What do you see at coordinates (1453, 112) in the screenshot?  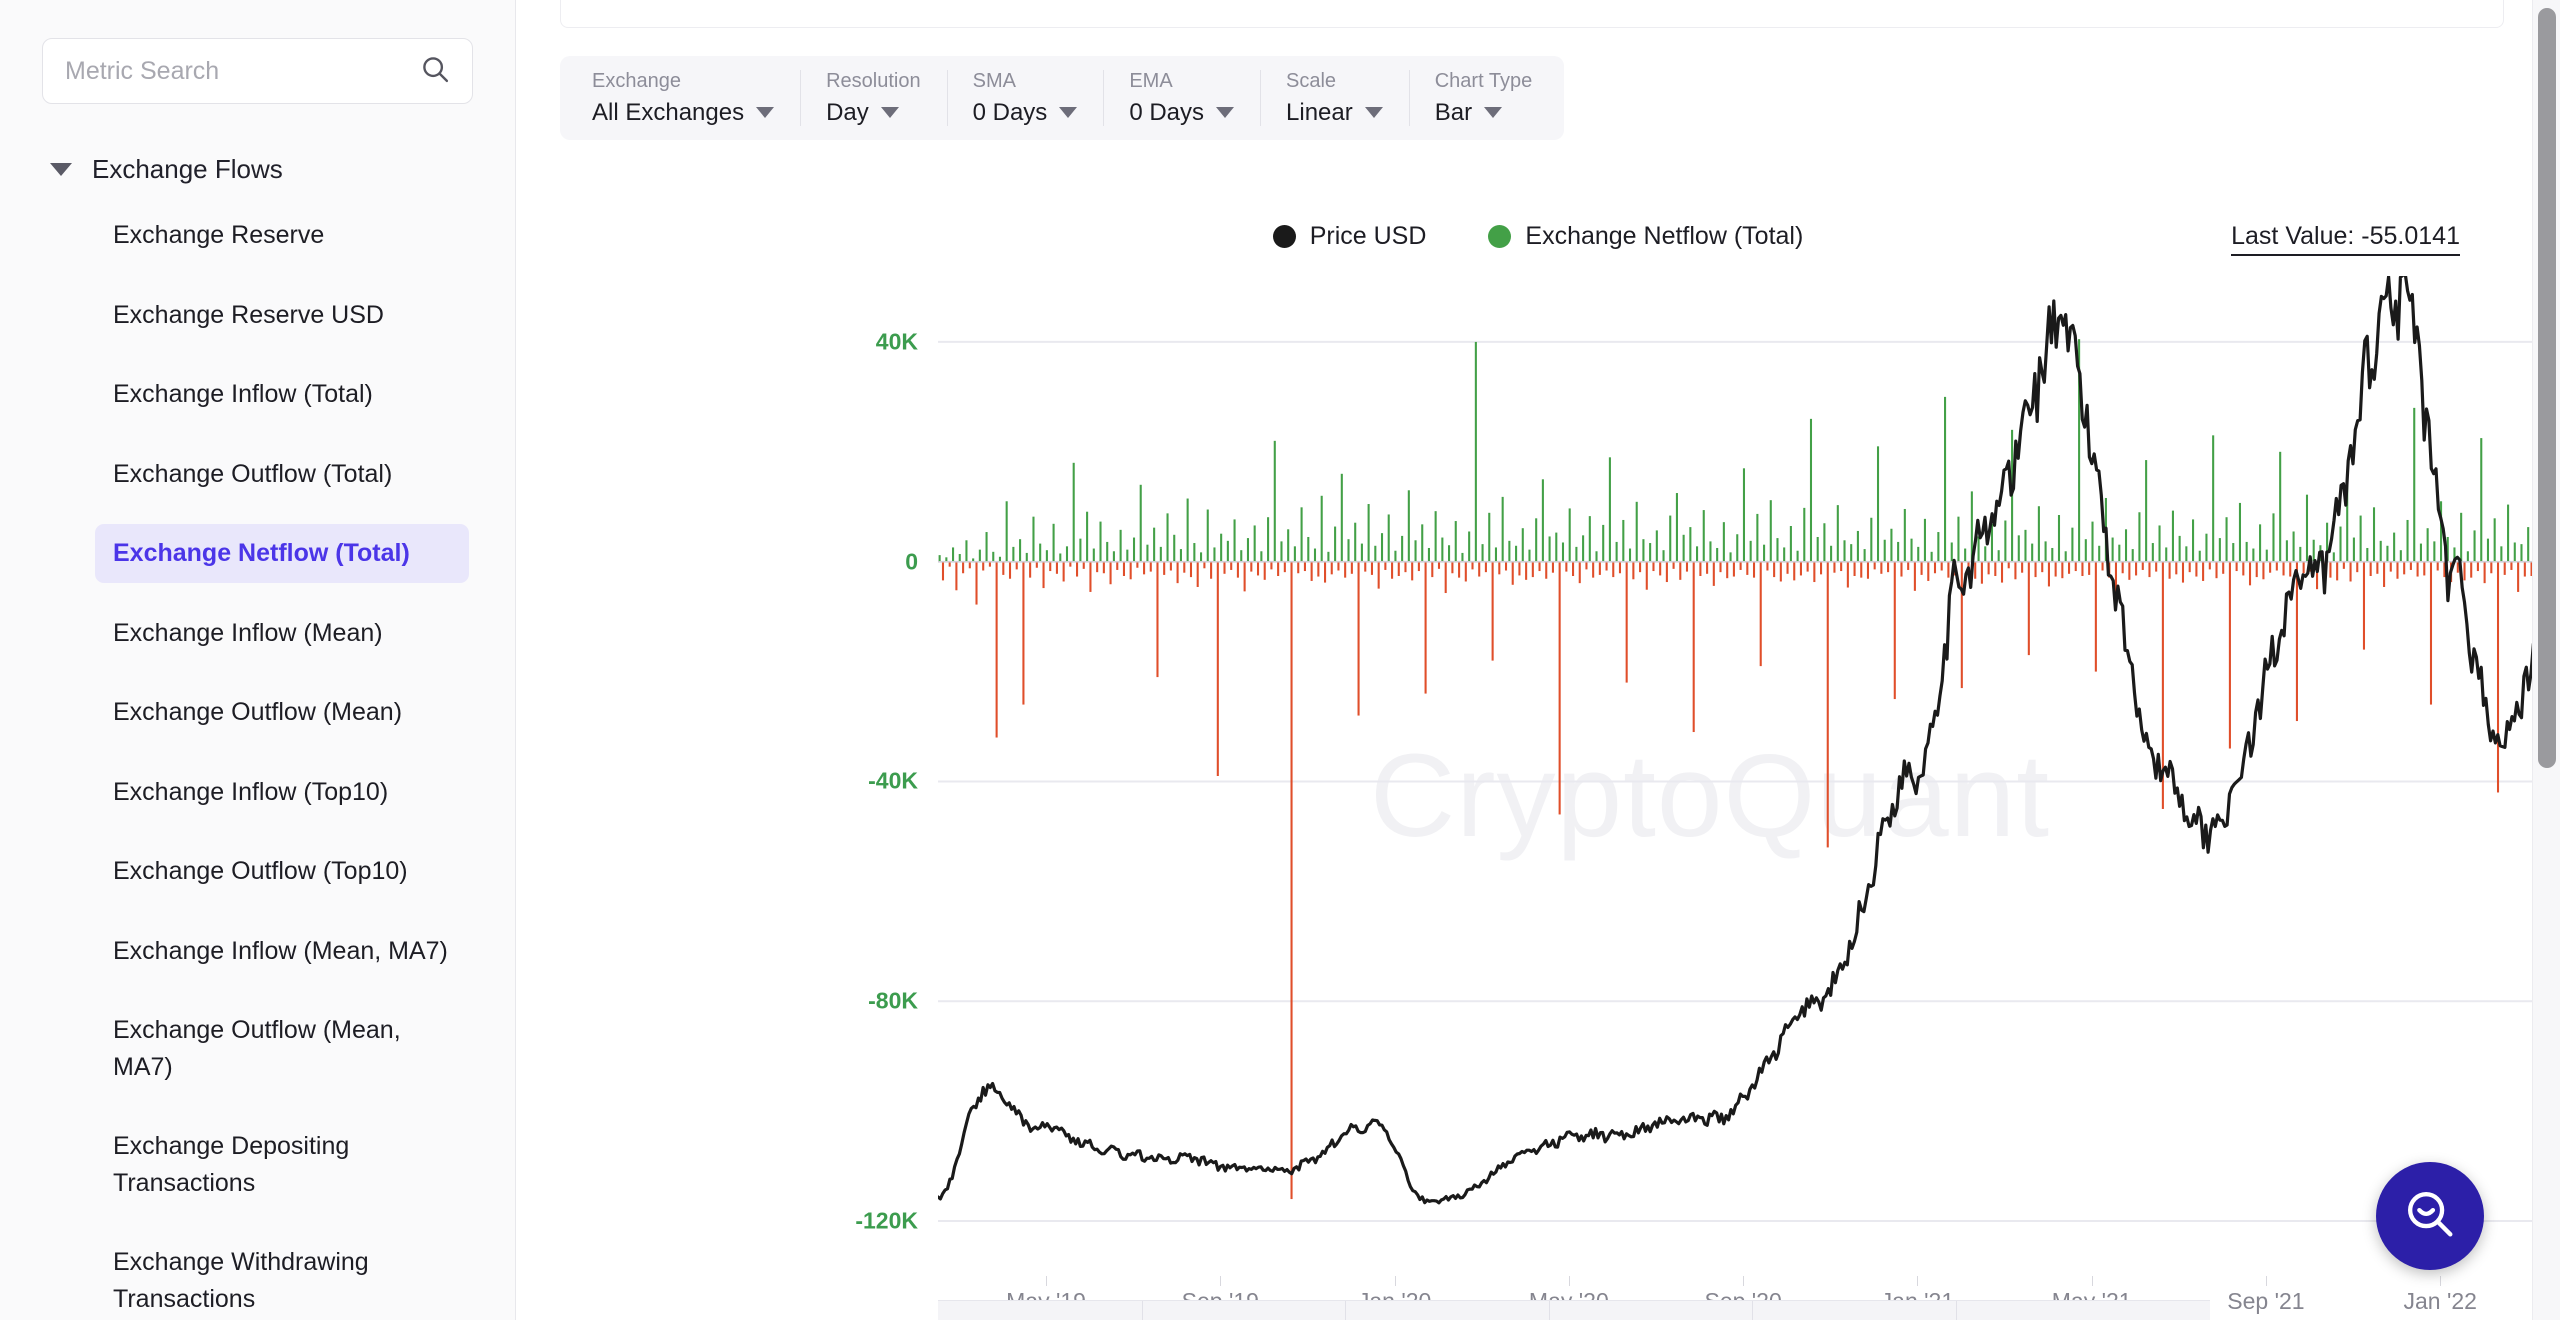 I see `control-chart-type-value: Bar` at bounding box center [1453, 112].